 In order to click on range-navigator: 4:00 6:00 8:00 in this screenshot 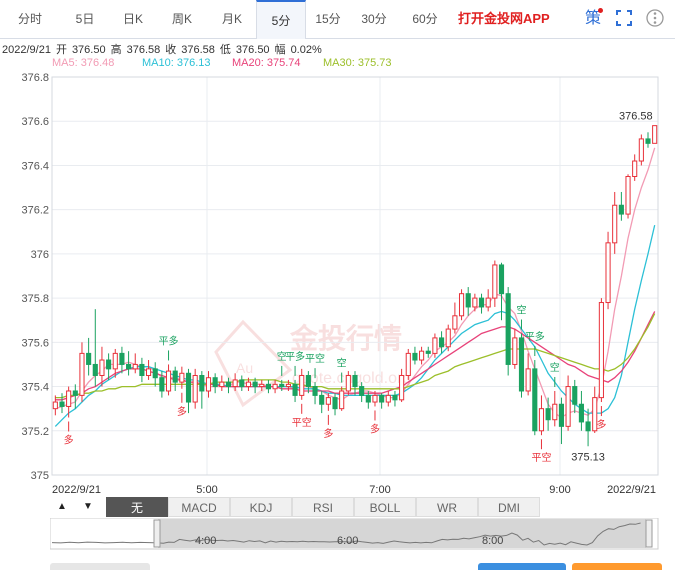, I will do `click(355, 534)`.